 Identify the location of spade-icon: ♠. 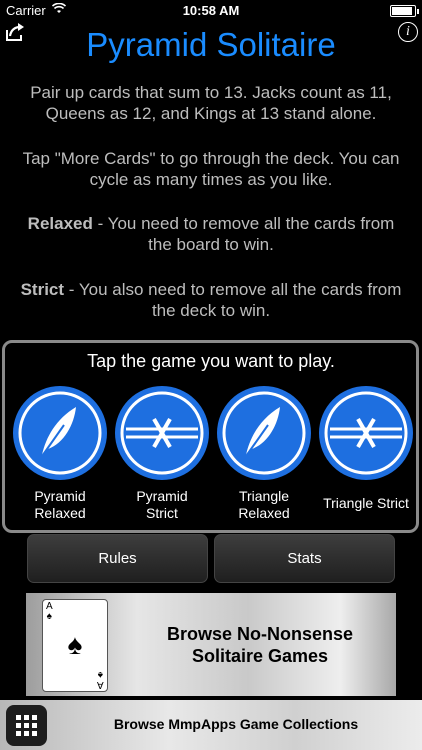
(75, 644).